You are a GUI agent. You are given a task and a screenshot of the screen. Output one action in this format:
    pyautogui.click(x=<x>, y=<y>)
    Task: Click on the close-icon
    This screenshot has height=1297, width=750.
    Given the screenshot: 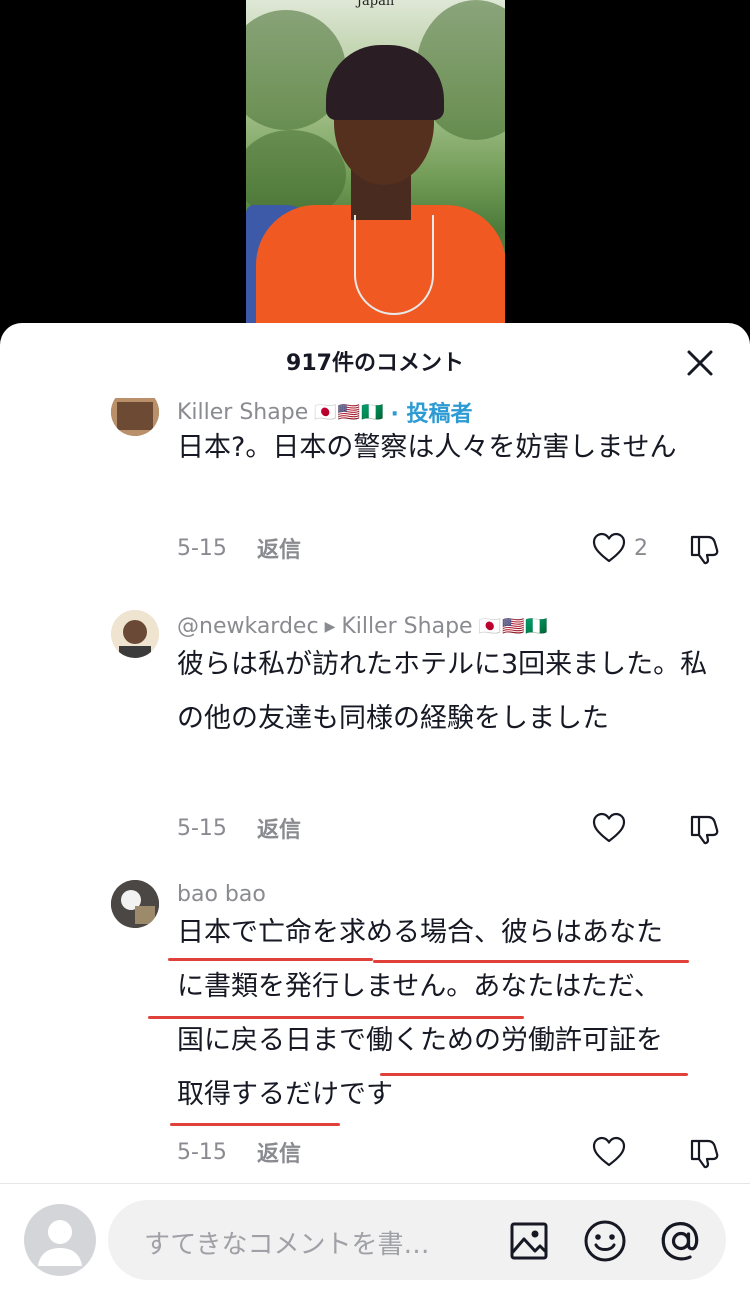 What is the action you would take?
    pyautogui.click(x=700, y=363)
    